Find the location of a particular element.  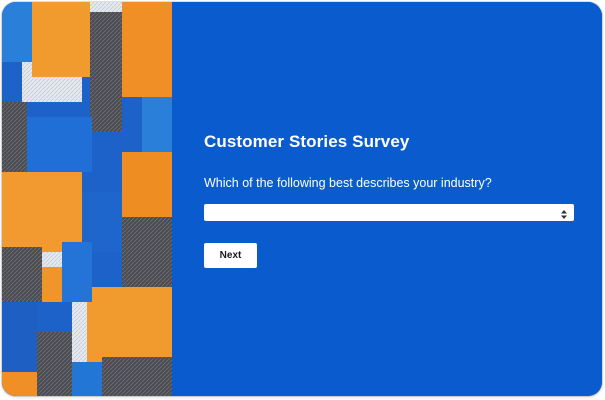

next-button: Next is located at coordinates (230, 255).